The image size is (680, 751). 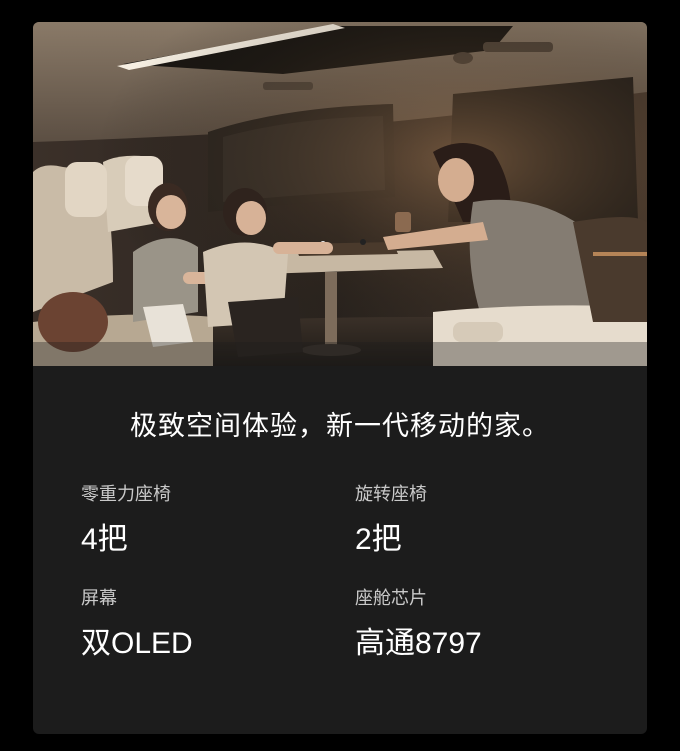 I want to click on spec-label: 屏幕, so click(x=99, y=598).